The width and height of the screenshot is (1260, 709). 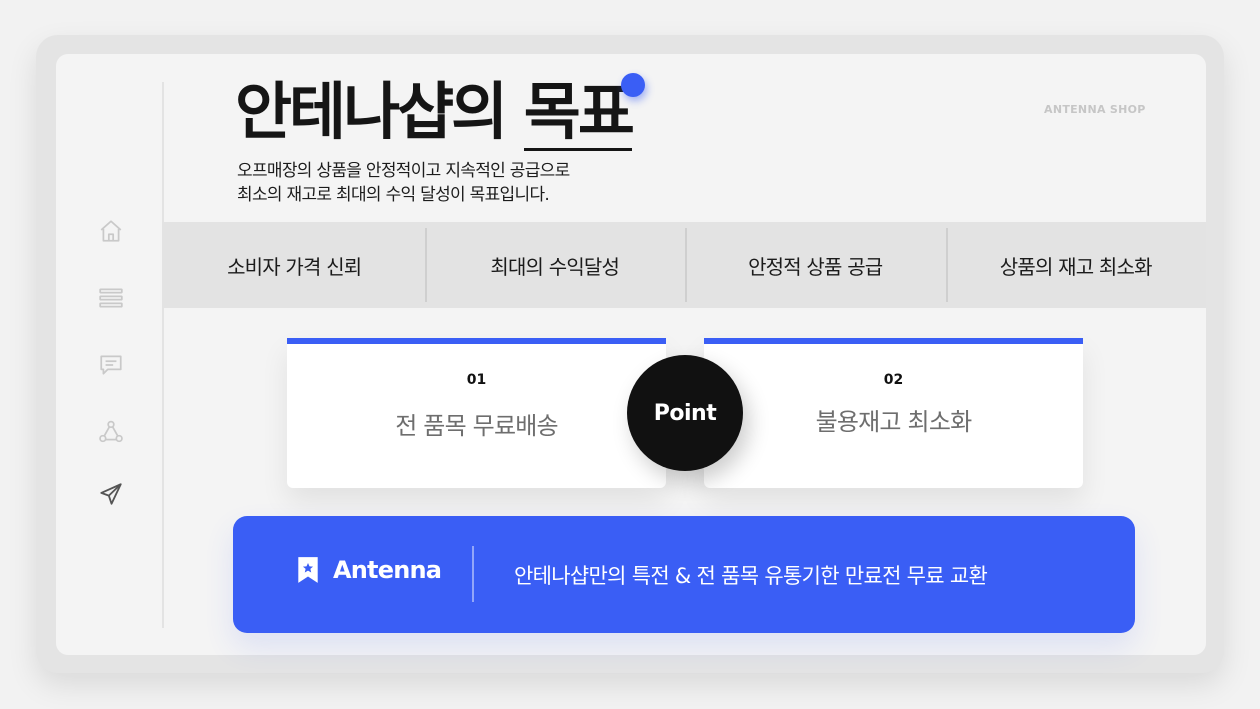 I want to click on bookmark-star-icon, so click(x=308, y=570).